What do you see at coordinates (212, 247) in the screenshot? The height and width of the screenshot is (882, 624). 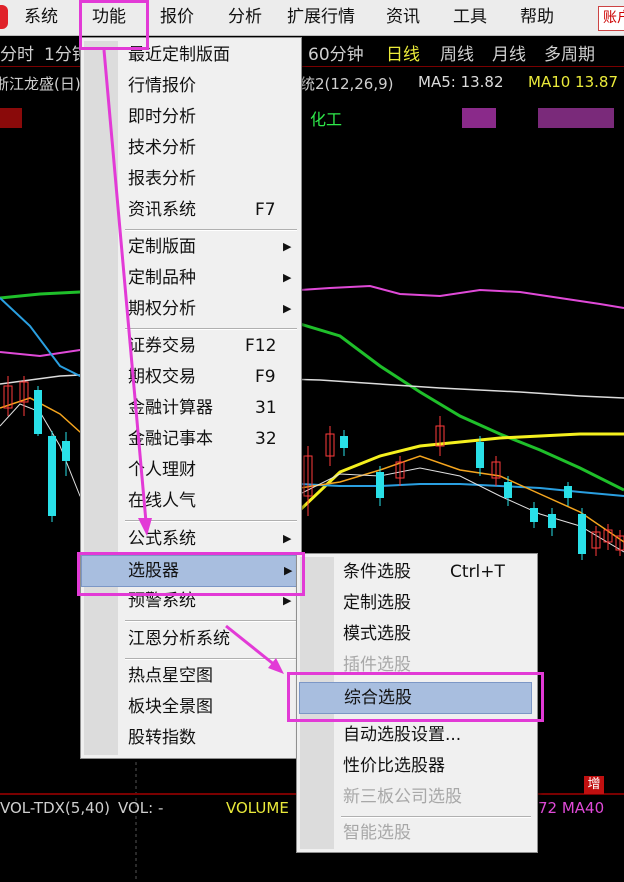 I see `menu-item-custom-layout: 定制版面 ▶` at bounding box center [212, 247].